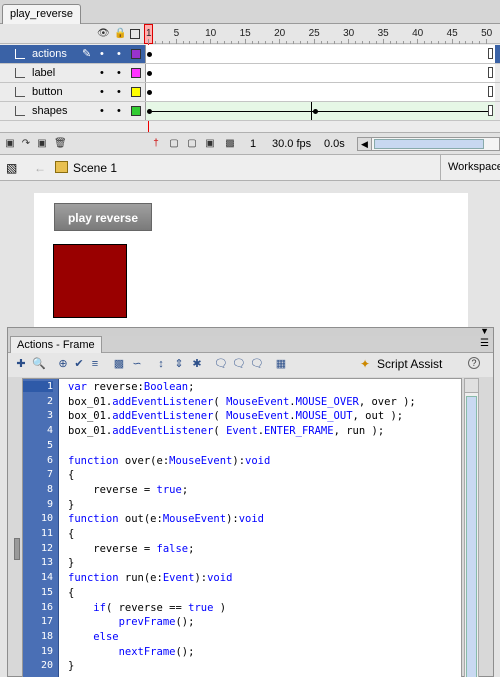 This screenshot has width=500, height=677. What do you see at coordinates (95, 364) in the screenshot?
I see `auto-format-icon: ≡` at bounding box center [95, 364].